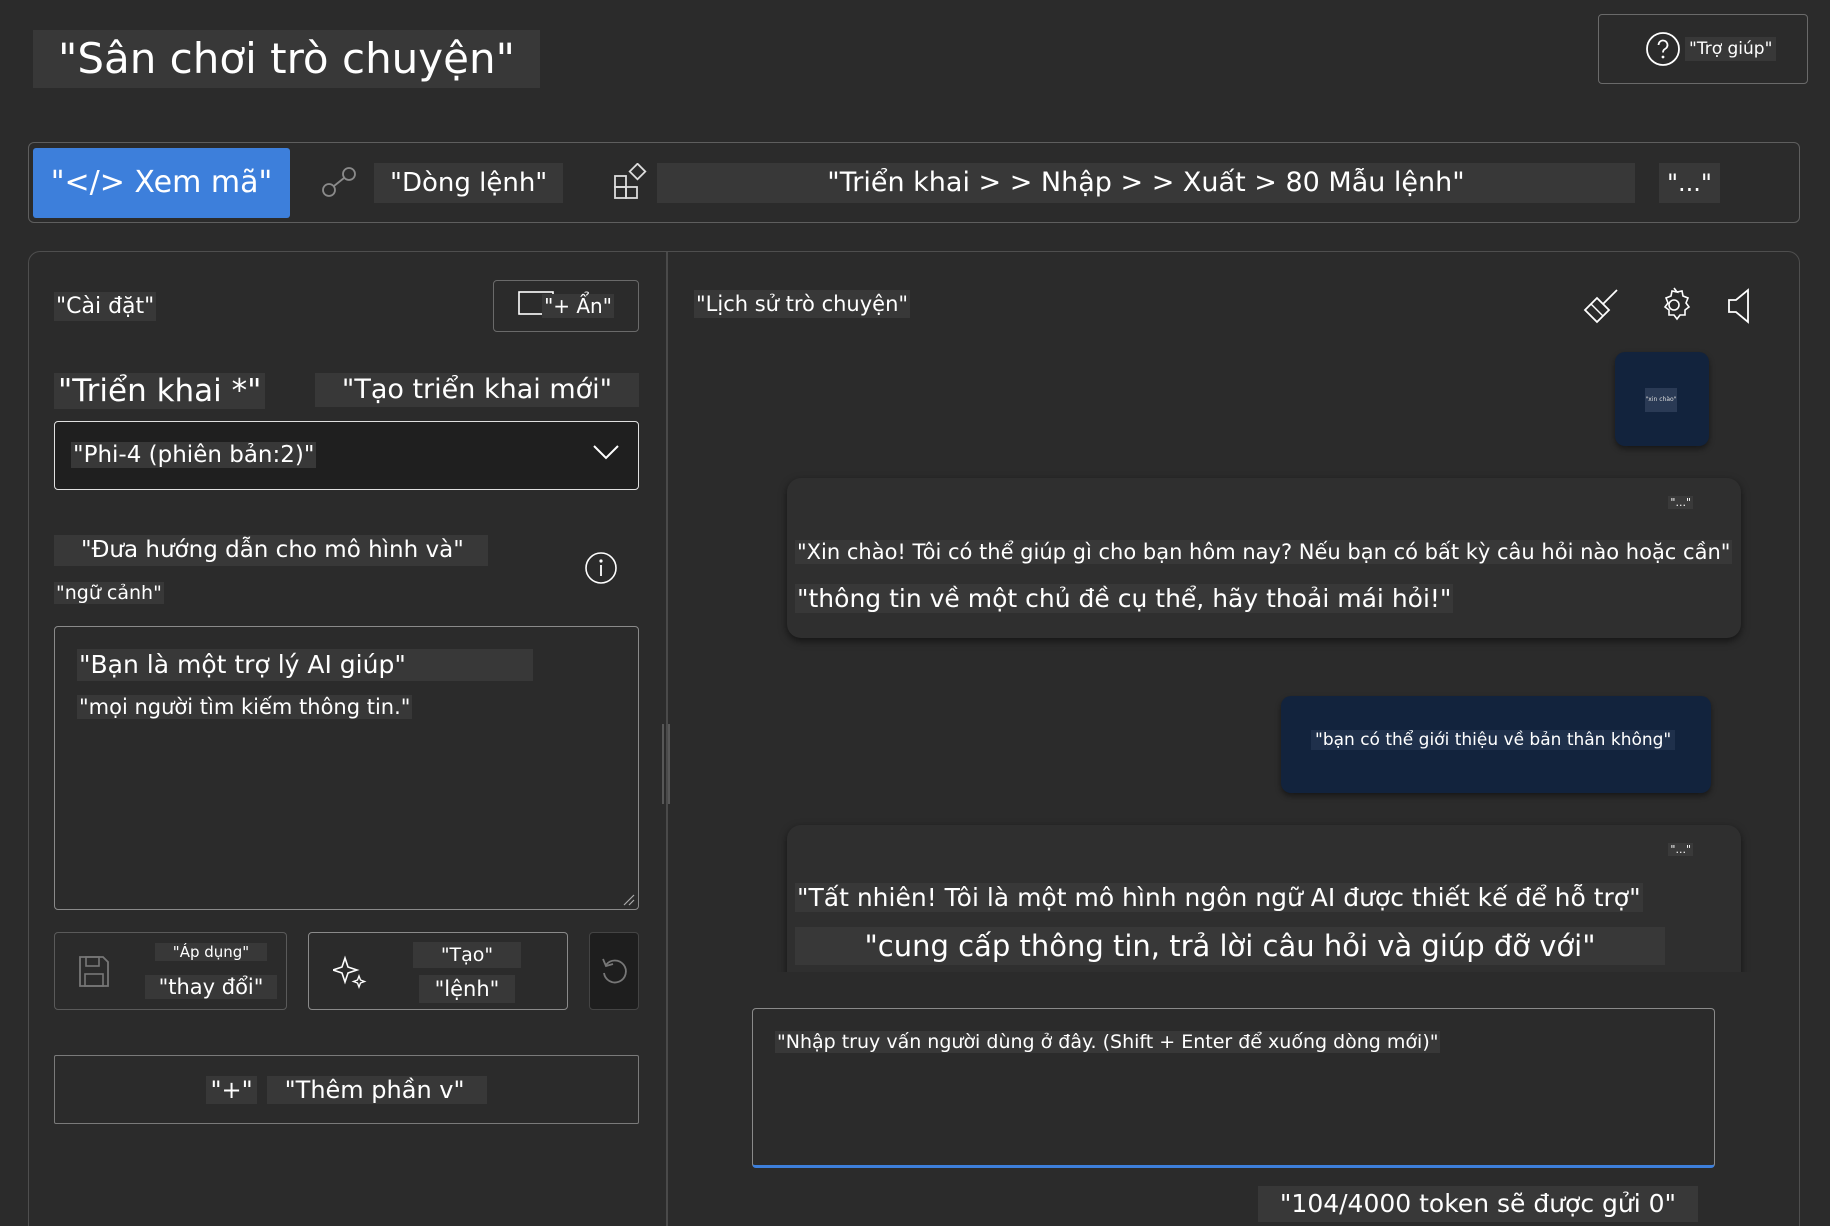 This screenshot has height=1226, width=1830. Describe the element at coordinates (339, 182) in the screenshot. I see `link-icon` at that location.